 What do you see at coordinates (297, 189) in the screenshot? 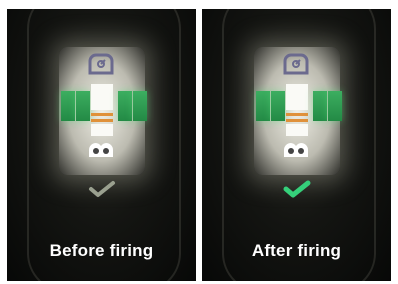
I see `green-check-icon` at bounding box center [297, 189].